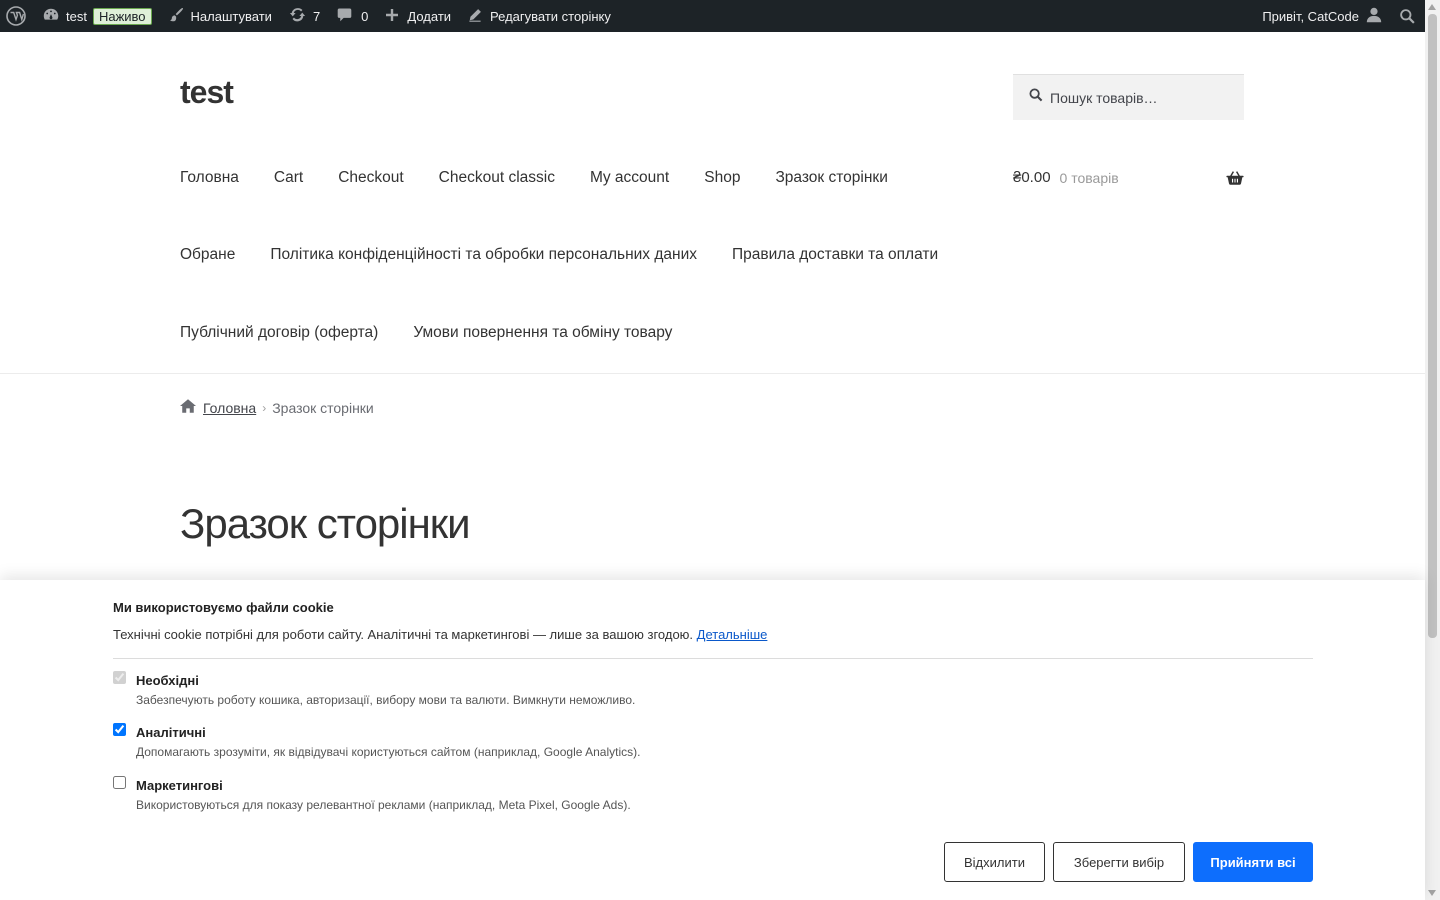  What do you see at coordinates (475, 16) in the screenshot?
I see `pencil-icon` at bounding box center [475, 16].